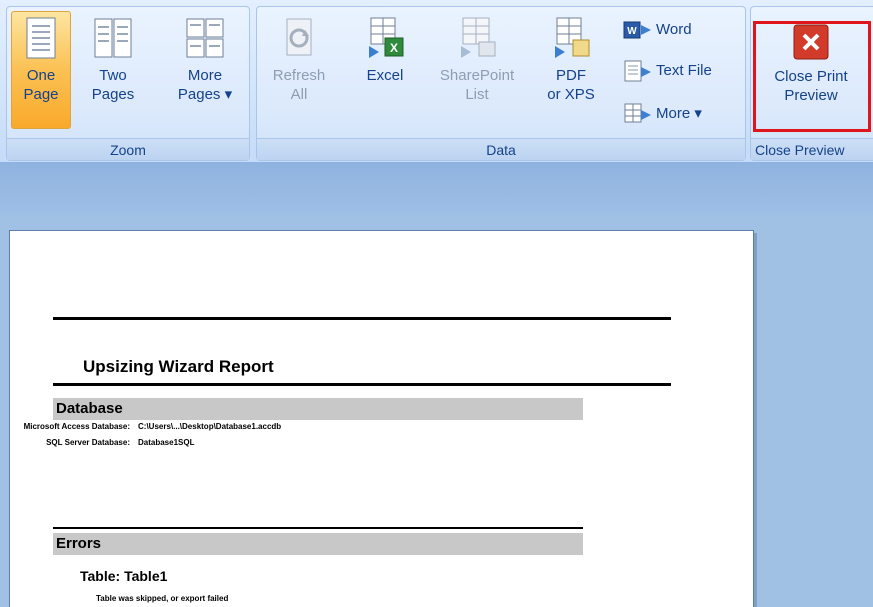  What do you see at coordinates (41, 75) in the screenshot?
I see `one-page-label-1: One` at bounding box center [41, 75].